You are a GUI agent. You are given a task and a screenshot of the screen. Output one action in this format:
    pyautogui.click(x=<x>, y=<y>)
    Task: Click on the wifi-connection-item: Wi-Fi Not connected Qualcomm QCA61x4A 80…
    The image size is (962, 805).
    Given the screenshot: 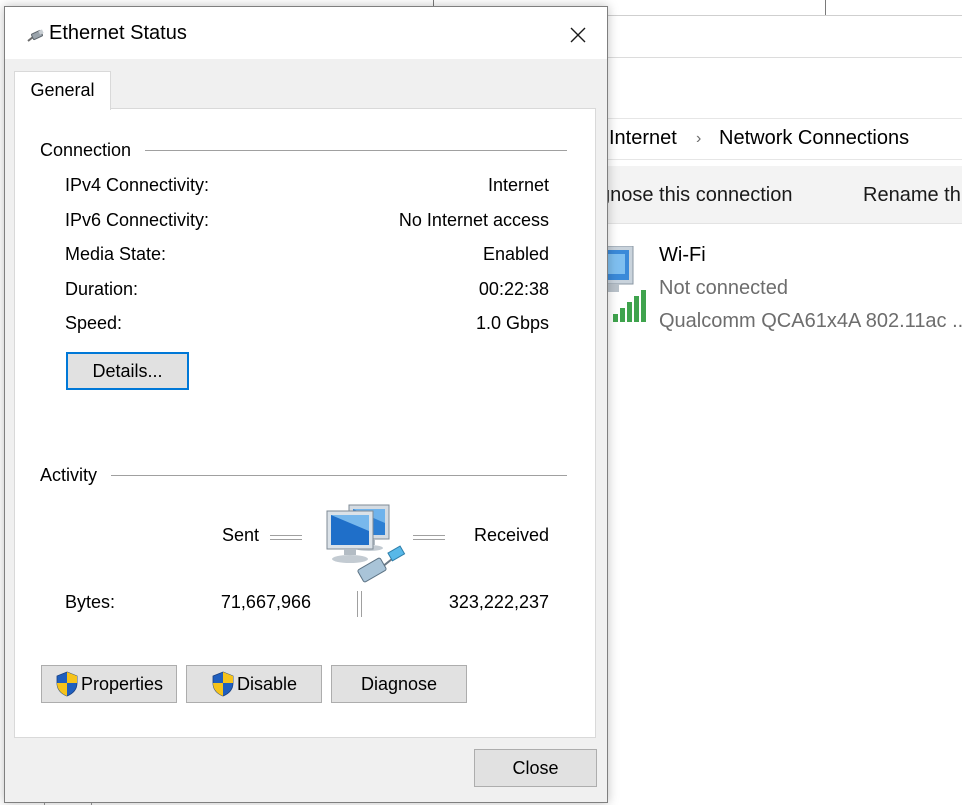 What is the action you would take?
    pyautogui.click(x=784, y=291)
    